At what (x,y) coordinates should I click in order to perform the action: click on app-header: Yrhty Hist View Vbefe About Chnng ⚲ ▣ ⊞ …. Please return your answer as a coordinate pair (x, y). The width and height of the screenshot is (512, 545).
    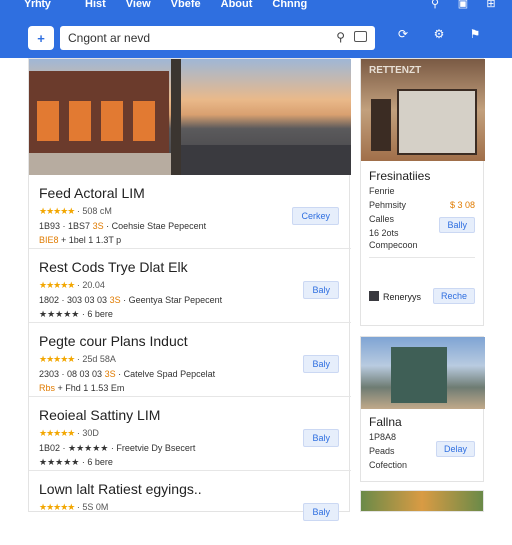
    Looking at the image, I should click on (256, 29).